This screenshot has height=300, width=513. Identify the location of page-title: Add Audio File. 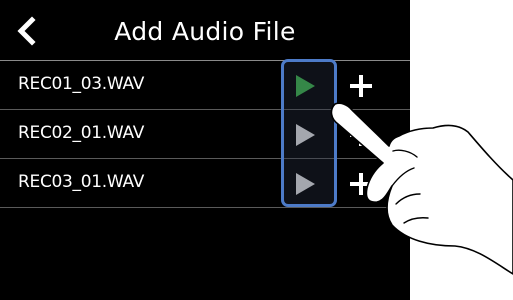
(205, 31).